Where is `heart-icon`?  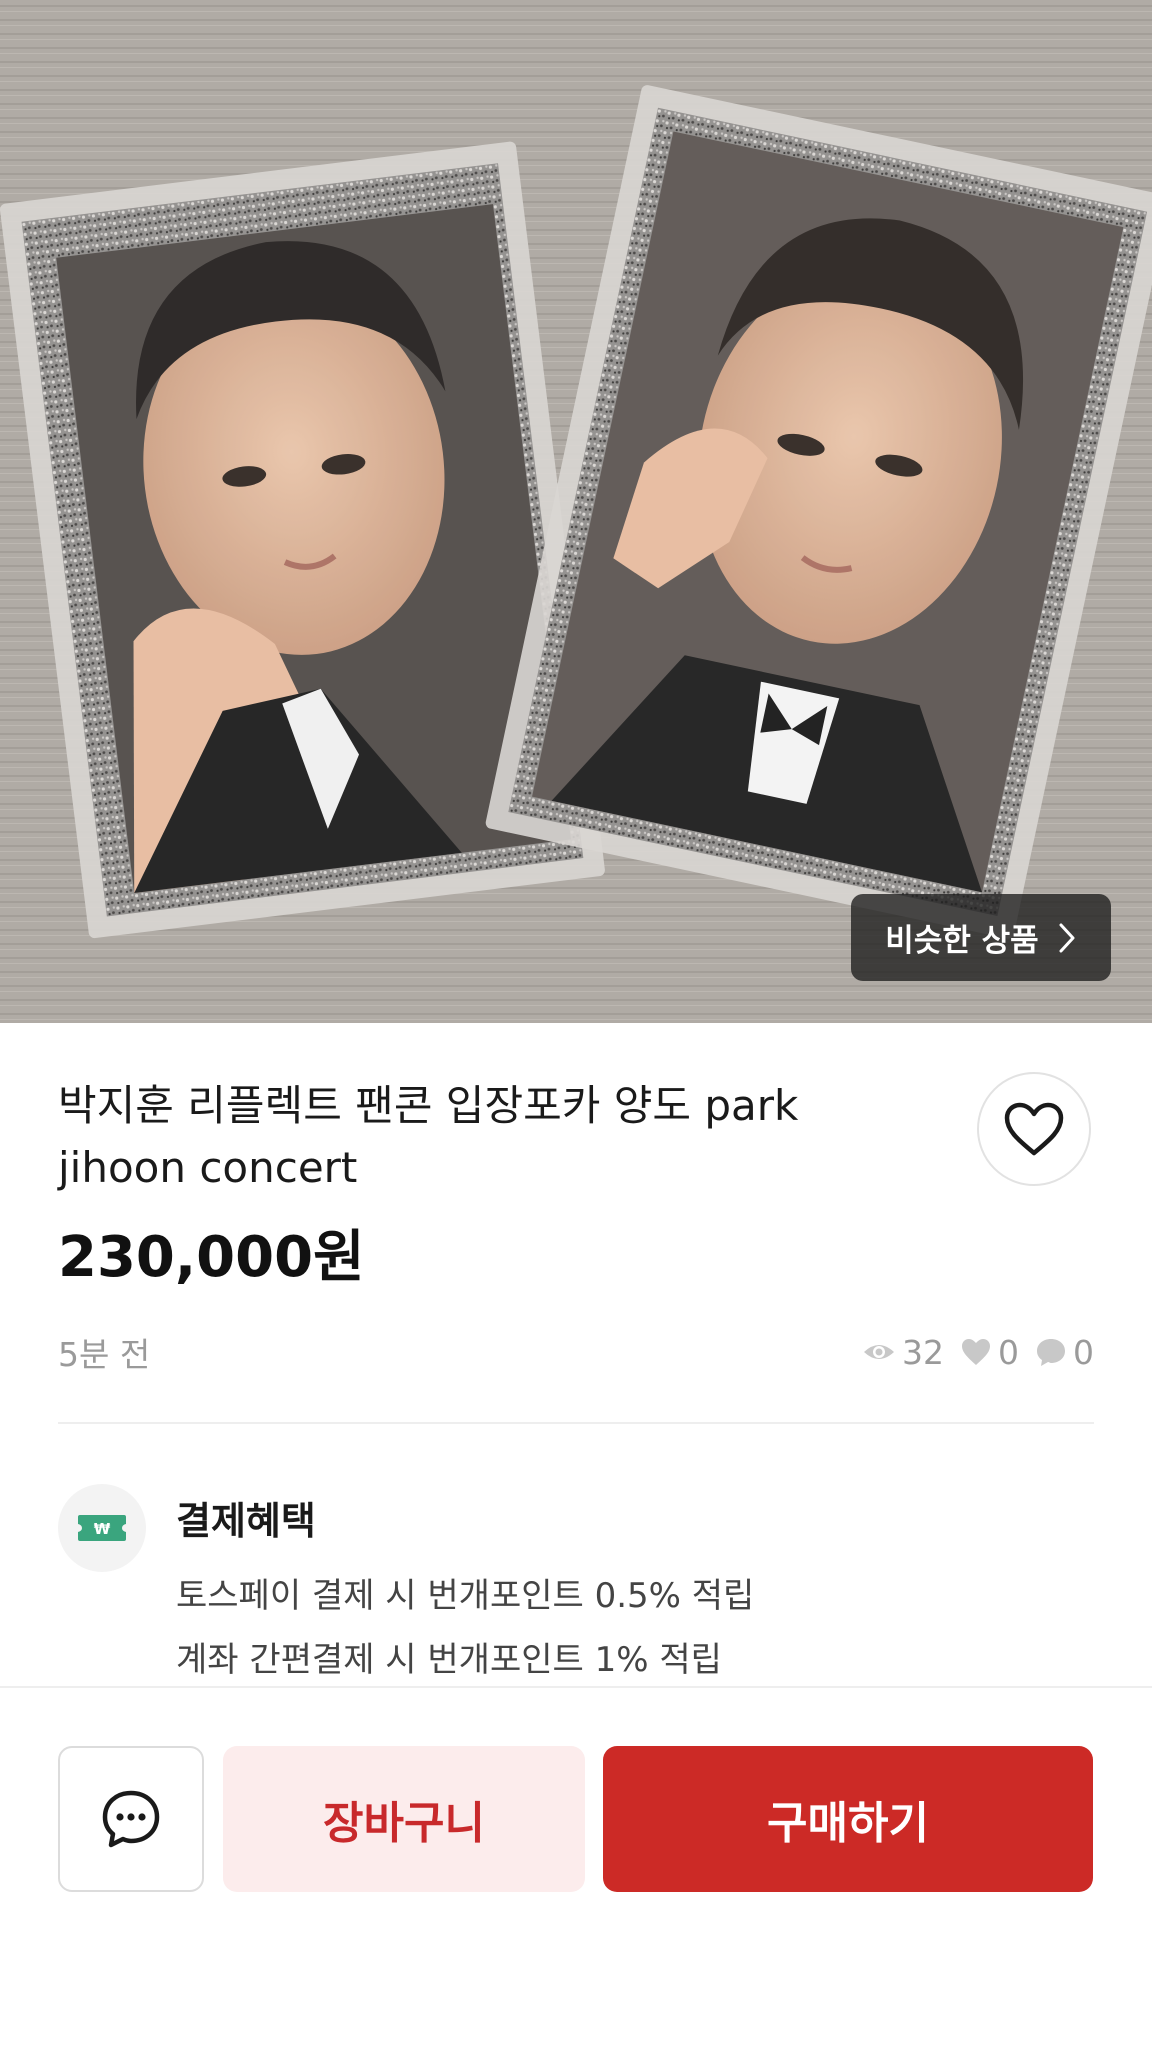 heart-icon is located at coordinates (1034, 1129).